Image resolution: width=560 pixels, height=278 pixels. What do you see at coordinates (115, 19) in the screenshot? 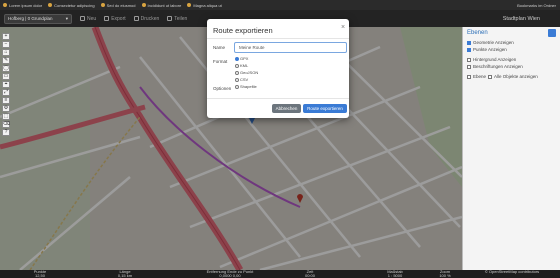
I see `toolbar-export-button: Export` at bounding box center [115, 19].